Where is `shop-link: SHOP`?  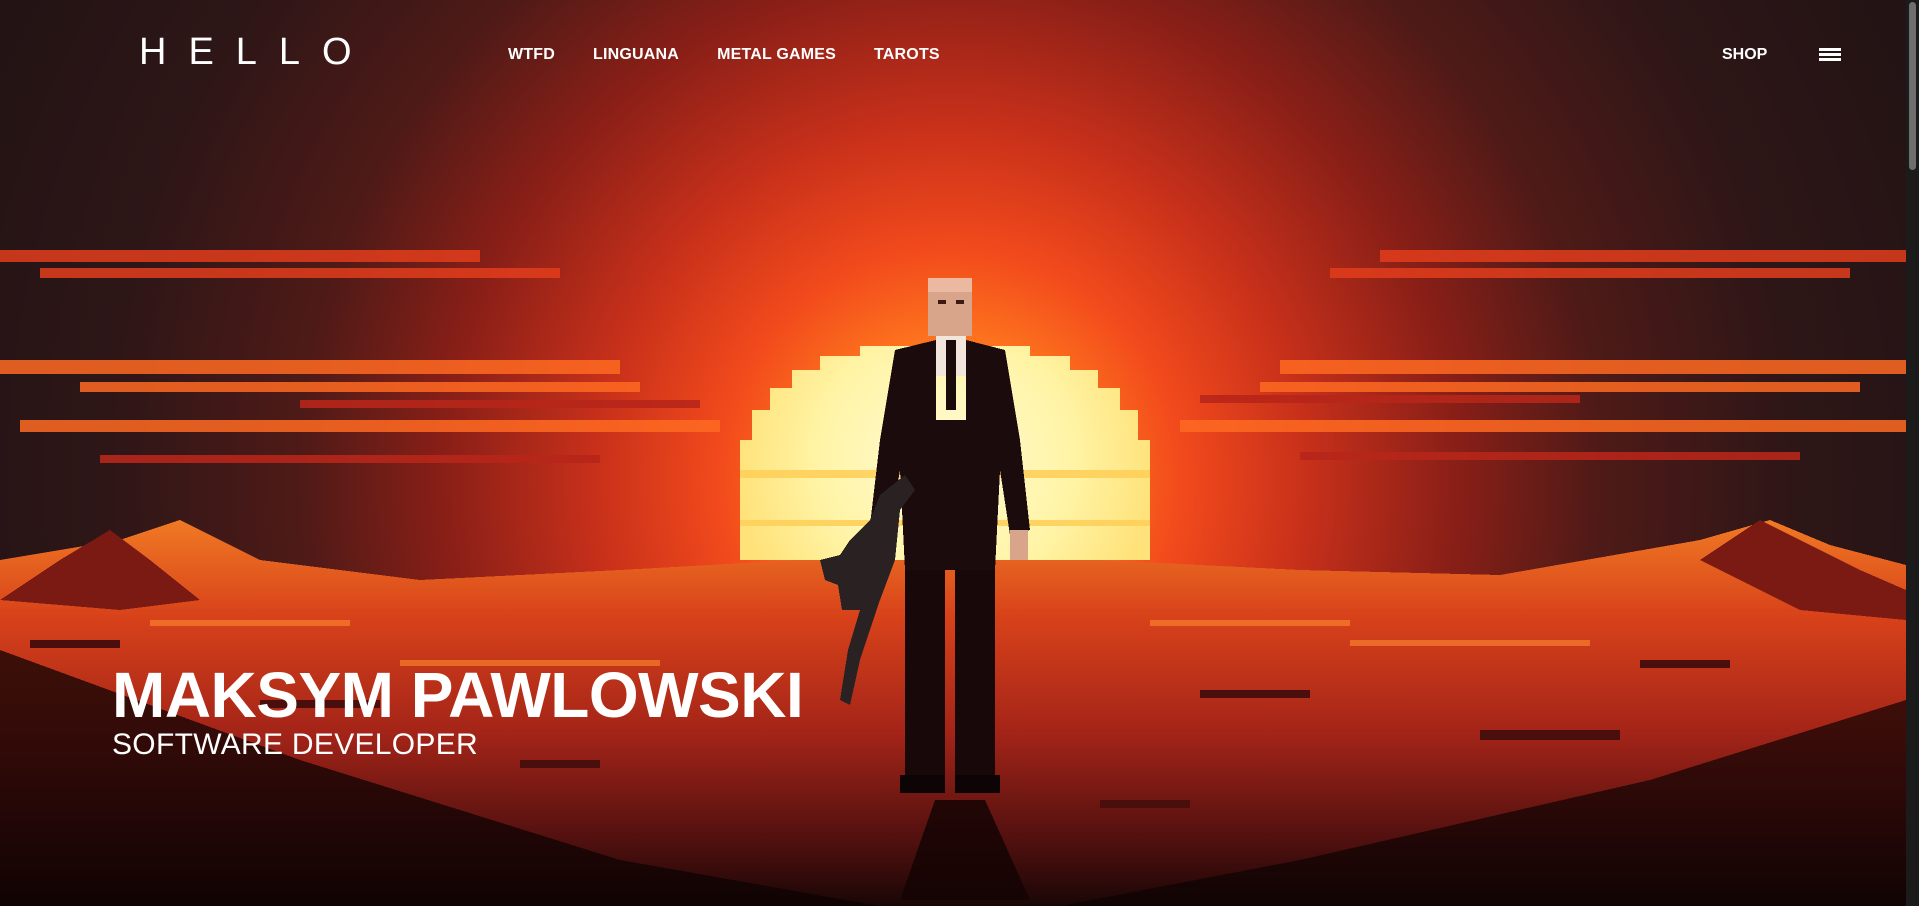
shop-link: SHOP is located at coordinates (1744, 55).